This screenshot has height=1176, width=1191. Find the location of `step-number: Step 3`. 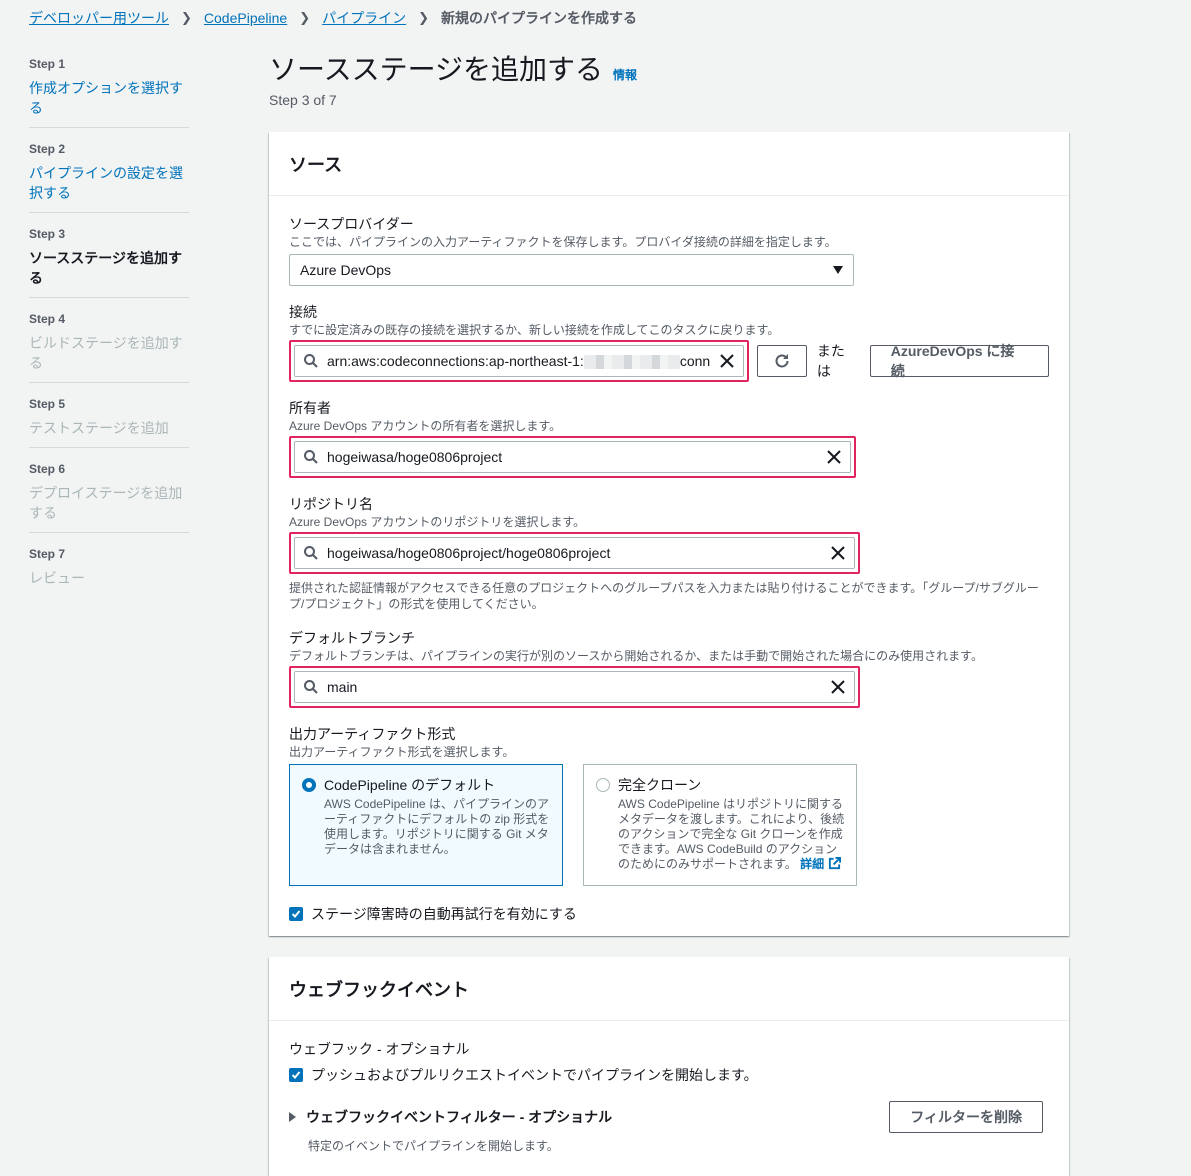

step-number: Step 3 is located at coordinates (47, 234).